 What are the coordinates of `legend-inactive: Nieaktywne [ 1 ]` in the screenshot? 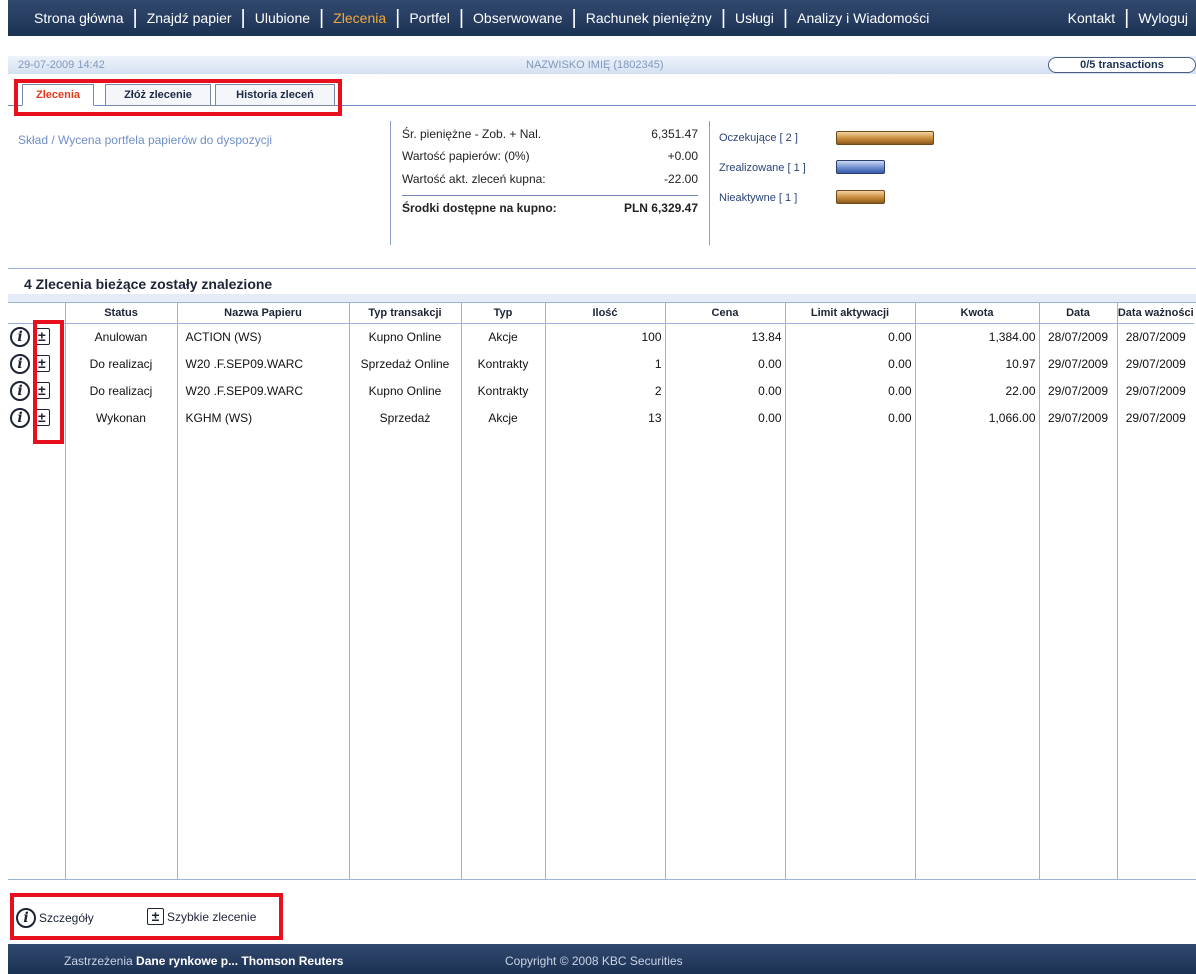 It's located at (758, 198).